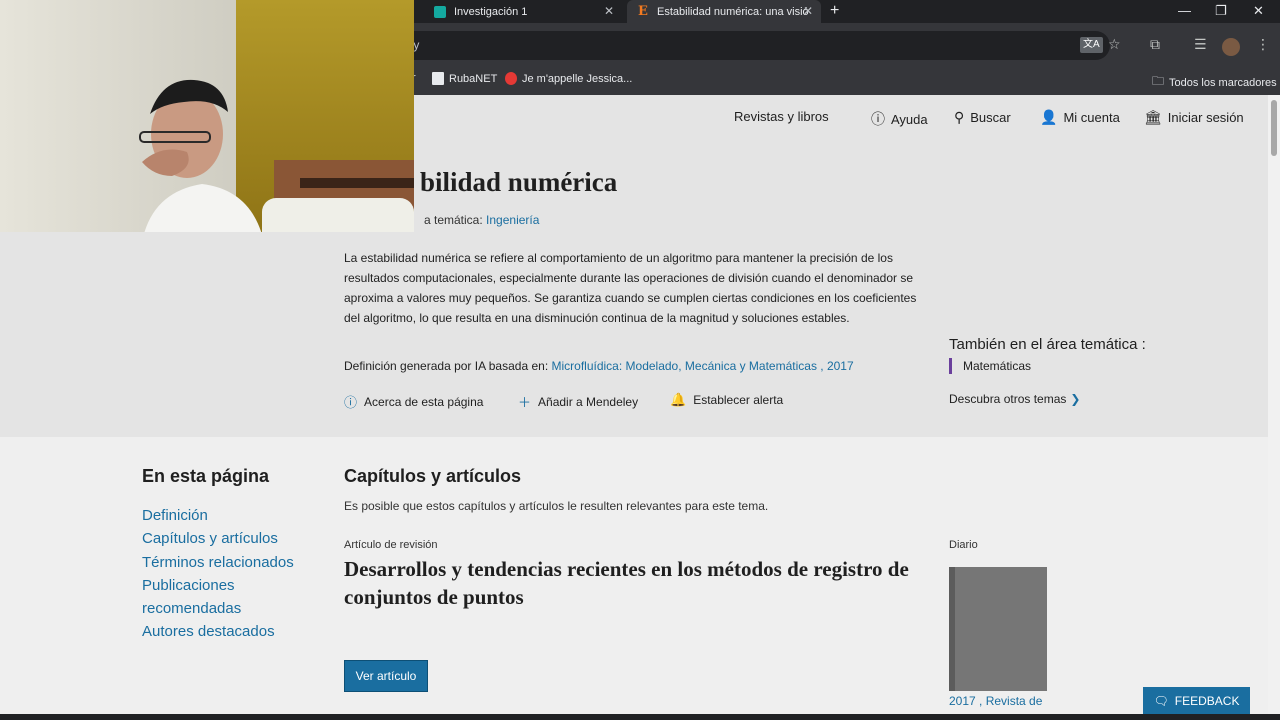 Image resolution: width=1280 pixels, height=720 pixels. I want to click on user-icon: 👤, so click(1049, 117).